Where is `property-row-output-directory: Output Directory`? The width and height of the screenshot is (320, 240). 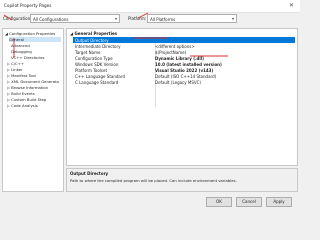
property-row-output-directory: Output Directory is located at coordinates (184, 40).